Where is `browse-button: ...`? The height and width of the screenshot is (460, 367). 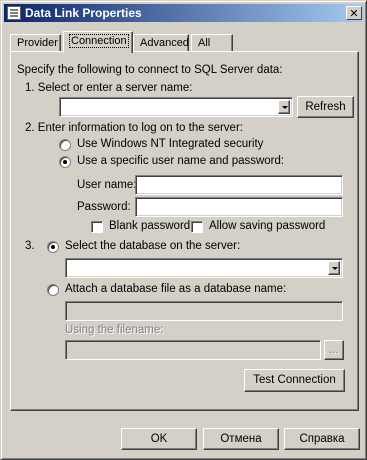
browse-button: ... is located at coordinates (334, 350).